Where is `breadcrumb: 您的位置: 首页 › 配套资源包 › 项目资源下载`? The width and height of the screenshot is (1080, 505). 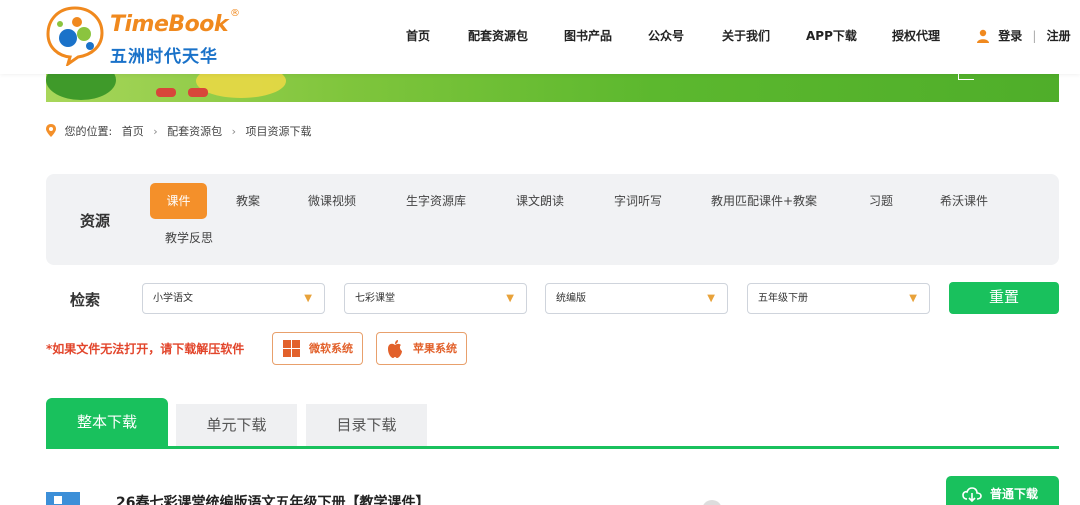
breadcrumb: 您的位置: 首页 › 配套资源包 › 项目资源下载 is located at coordinates (179, 131).